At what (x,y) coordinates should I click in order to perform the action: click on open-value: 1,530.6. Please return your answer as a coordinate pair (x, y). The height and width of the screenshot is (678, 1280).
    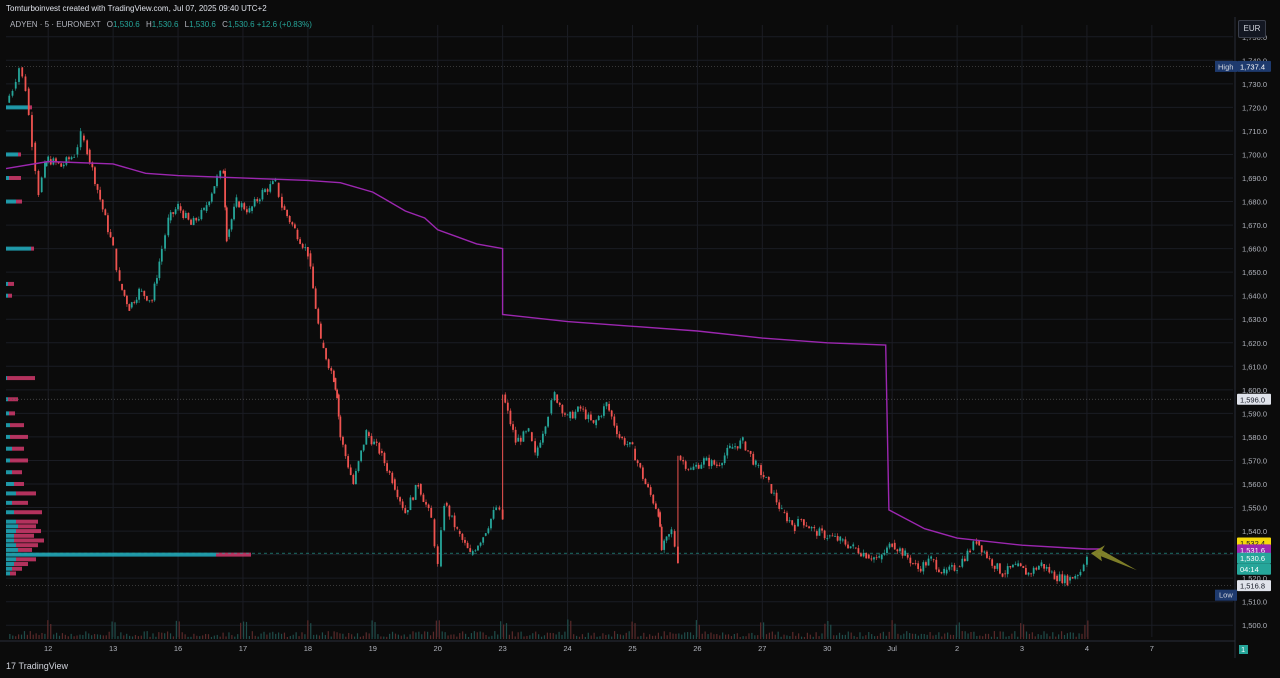
    Looking at the image, I should click on (126, 24).